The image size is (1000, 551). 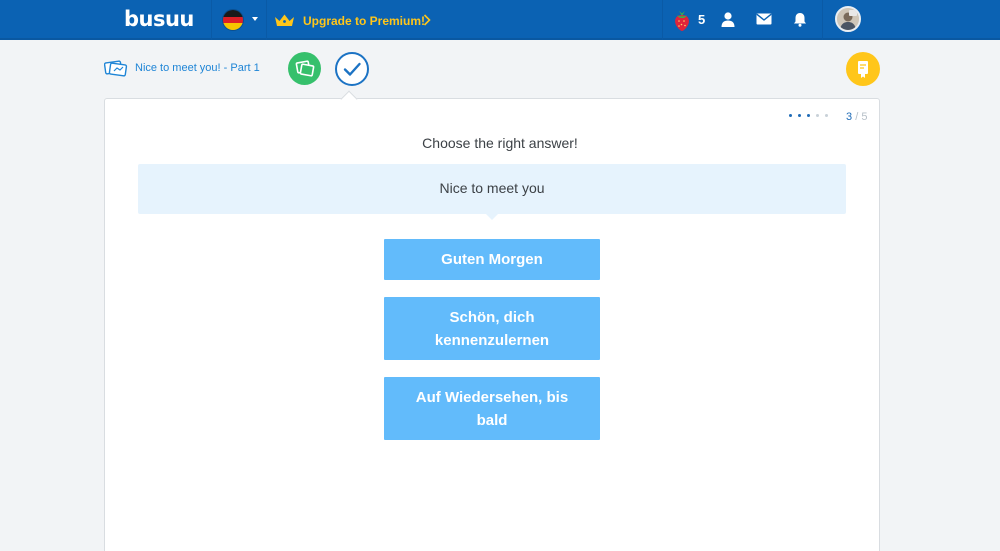 What do you see at coordinates (500, 143) in the screenshot?
I see `exercise-instruction: Choose the right answer!` at bounding box center [500, 143].